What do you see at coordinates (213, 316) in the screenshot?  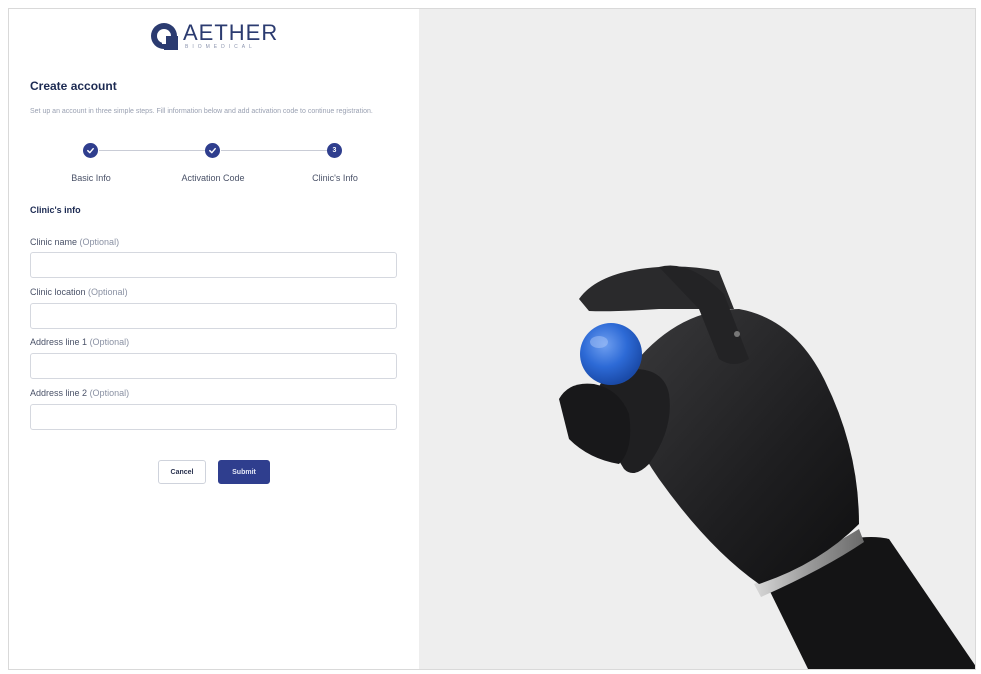 I see `clinic-location-input` at bounding box center [213, 316].